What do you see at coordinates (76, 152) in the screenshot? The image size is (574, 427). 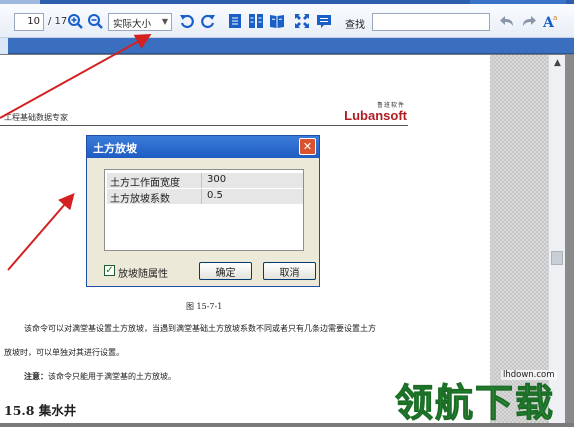 I see `annotation-arrows` at bounding box center [76, 152].